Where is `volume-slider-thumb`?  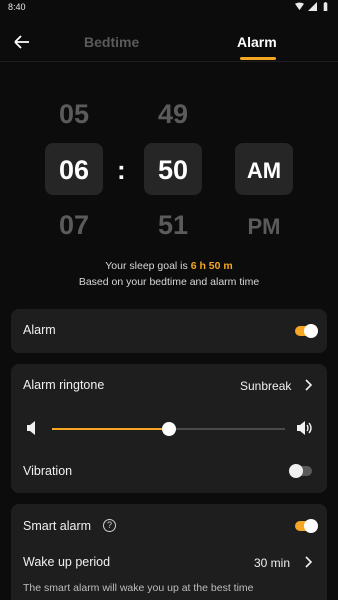
volume-slider-thumb is located at coordinates (168, 429).